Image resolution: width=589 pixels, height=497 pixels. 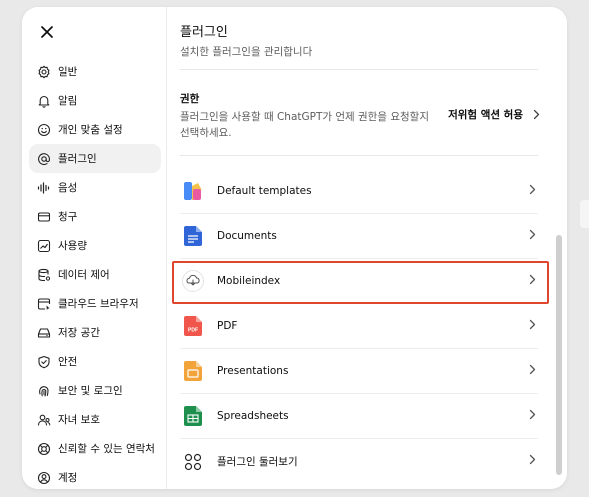 What do you see at coordinates (72, 246) in the screenshot?
I see `sidebar-item-label: 사용량` at bounding box center [72, 246].